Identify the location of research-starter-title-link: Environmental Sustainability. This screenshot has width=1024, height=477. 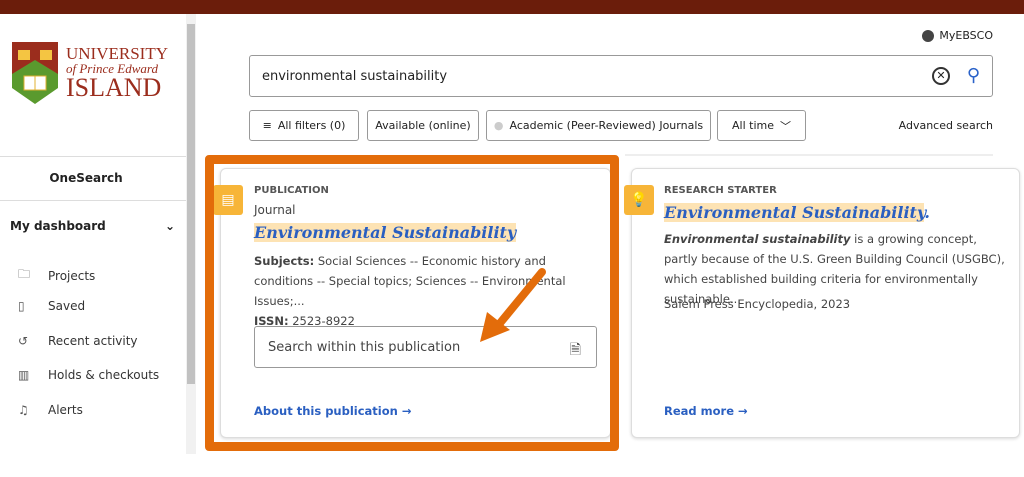
(794, 212).